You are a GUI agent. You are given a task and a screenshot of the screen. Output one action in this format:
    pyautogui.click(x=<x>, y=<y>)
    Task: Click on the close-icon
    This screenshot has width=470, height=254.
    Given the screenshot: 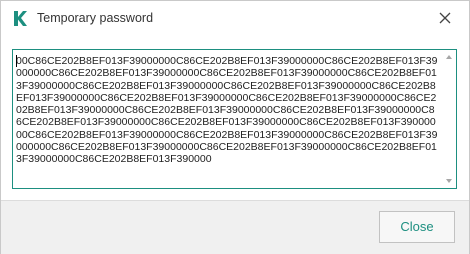 What is the action you would take?
    pyautogui.click(x=445, y=18)
    